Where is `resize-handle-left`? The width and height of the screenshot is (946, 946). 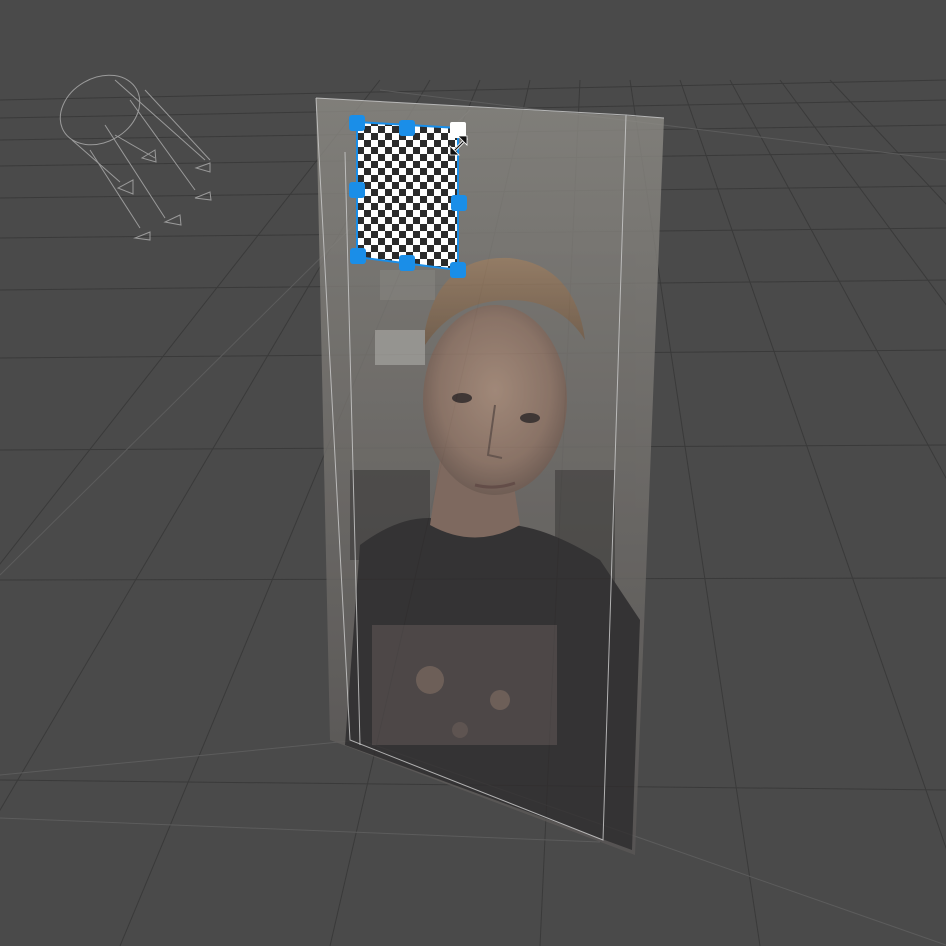
resize-handle-left is located at coordinates (357, 190).